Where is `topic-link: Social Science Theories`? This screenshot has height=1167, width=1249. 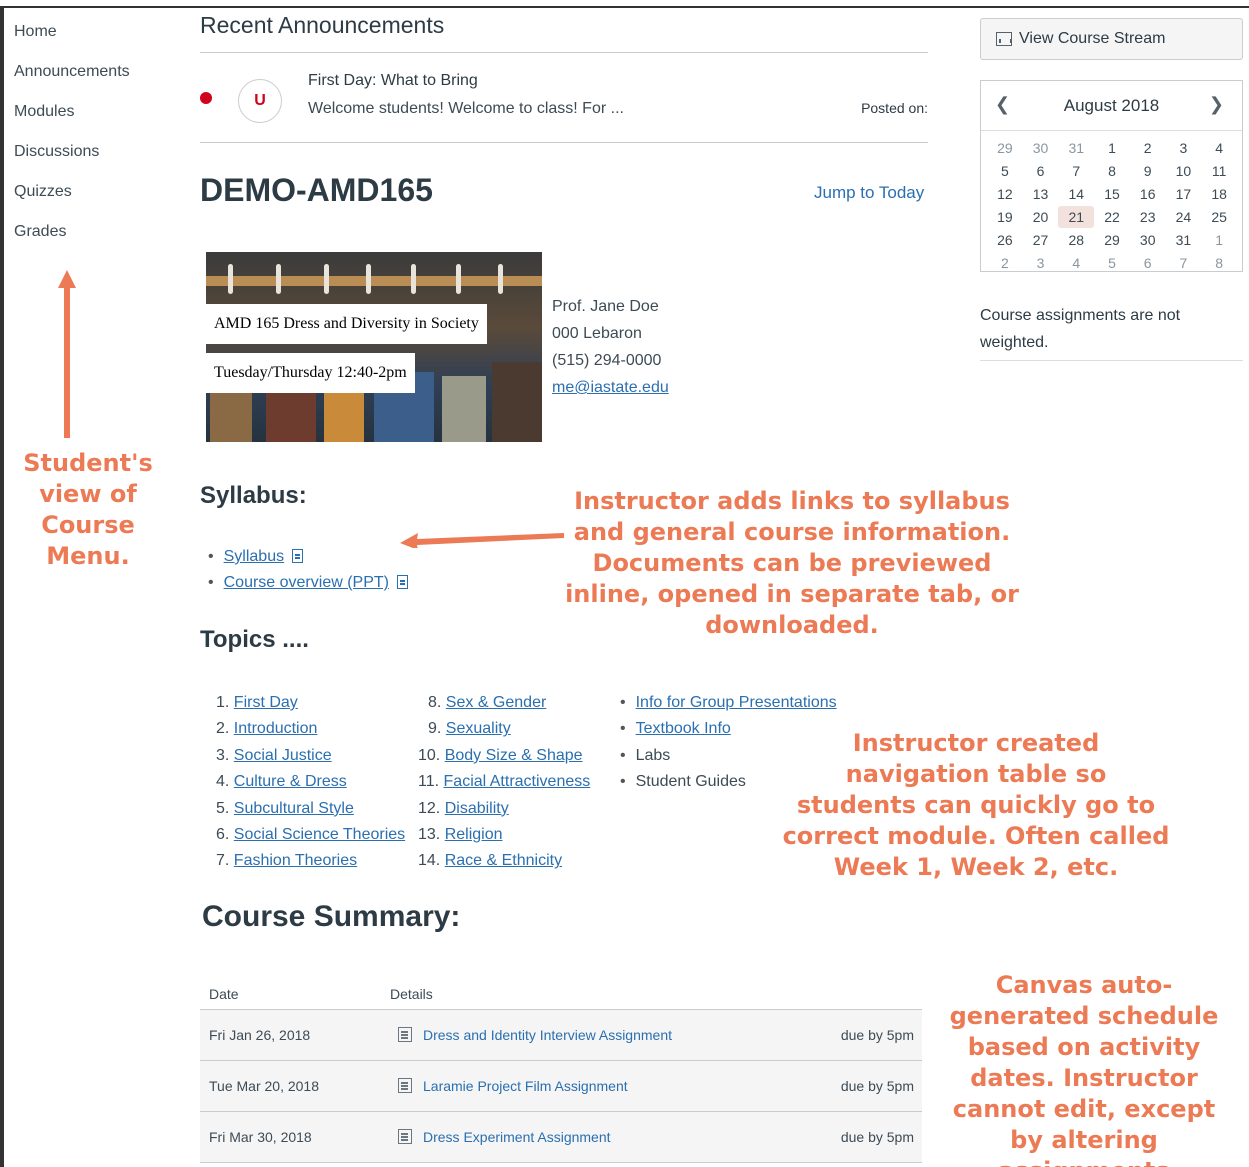 topic-link: Social Science Theories is located at coordinates (319, 834).